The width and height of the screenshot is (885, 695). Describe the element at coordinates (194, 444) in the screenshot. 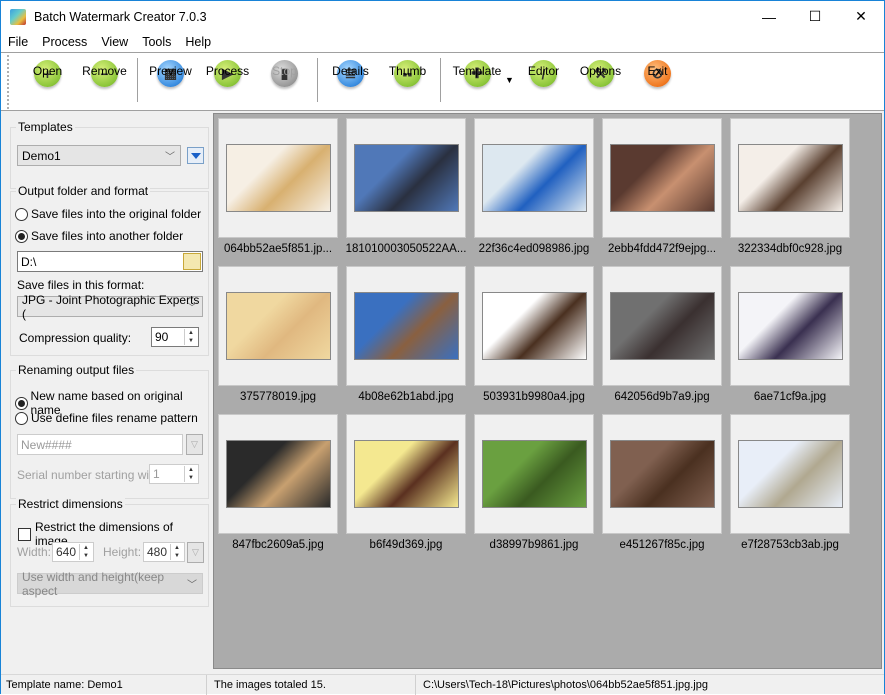

I see `pattern-dropdown-button: ▽` at that location.